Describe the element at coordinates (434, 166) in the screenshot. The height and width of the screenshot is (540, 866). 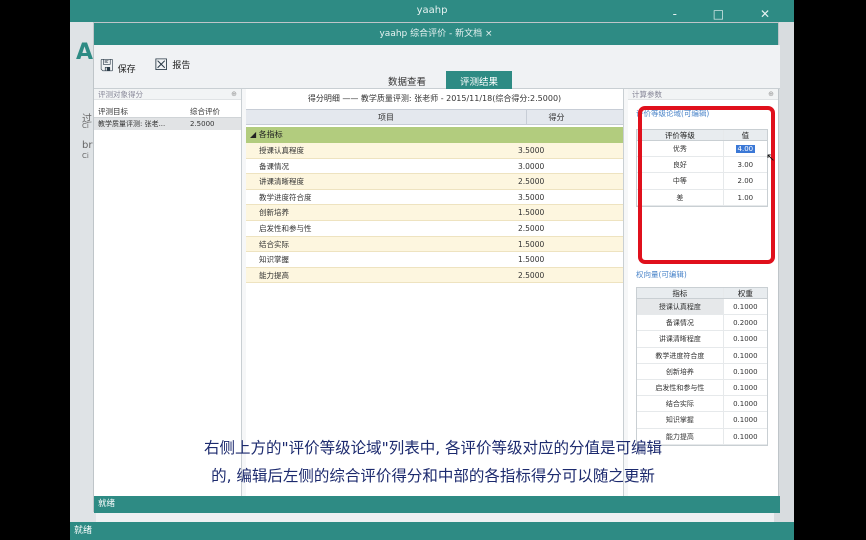
I see `table-row: 备课情况 3.0000` at that location.